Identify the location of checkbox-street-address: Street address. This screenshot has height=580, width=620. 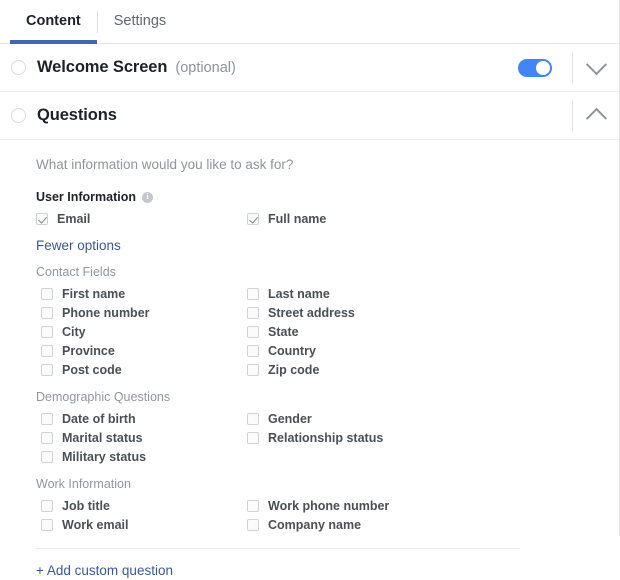
(301, 313).